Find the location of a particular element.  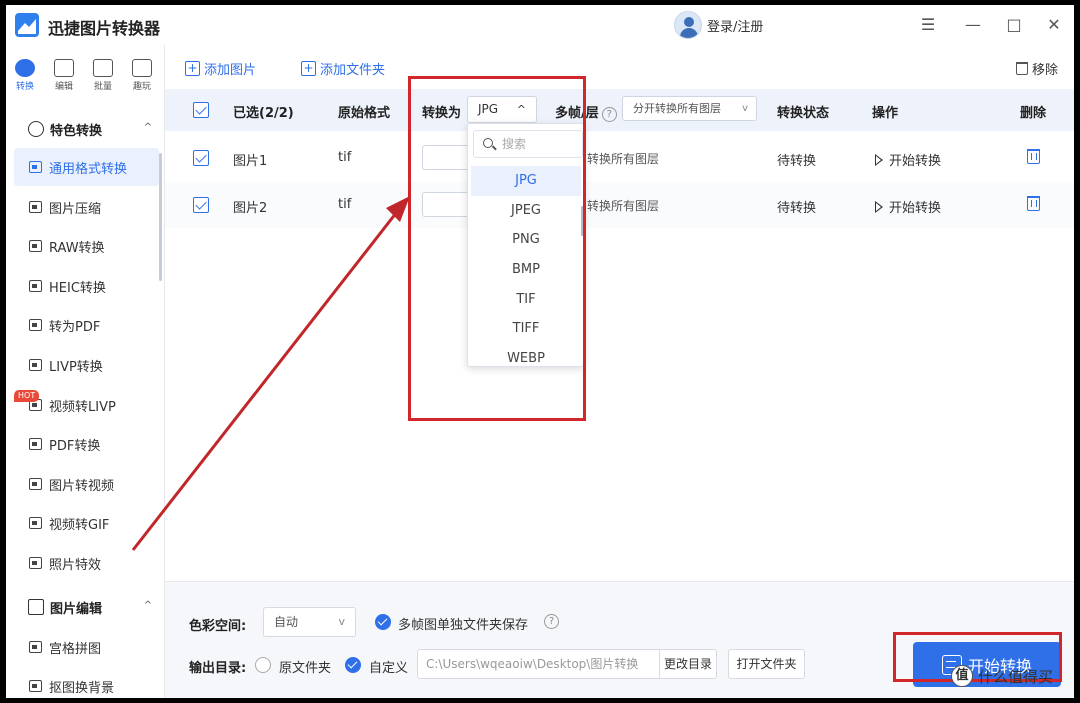

watermark: 值 什么值得买 is located at coordinates (1002, 676).